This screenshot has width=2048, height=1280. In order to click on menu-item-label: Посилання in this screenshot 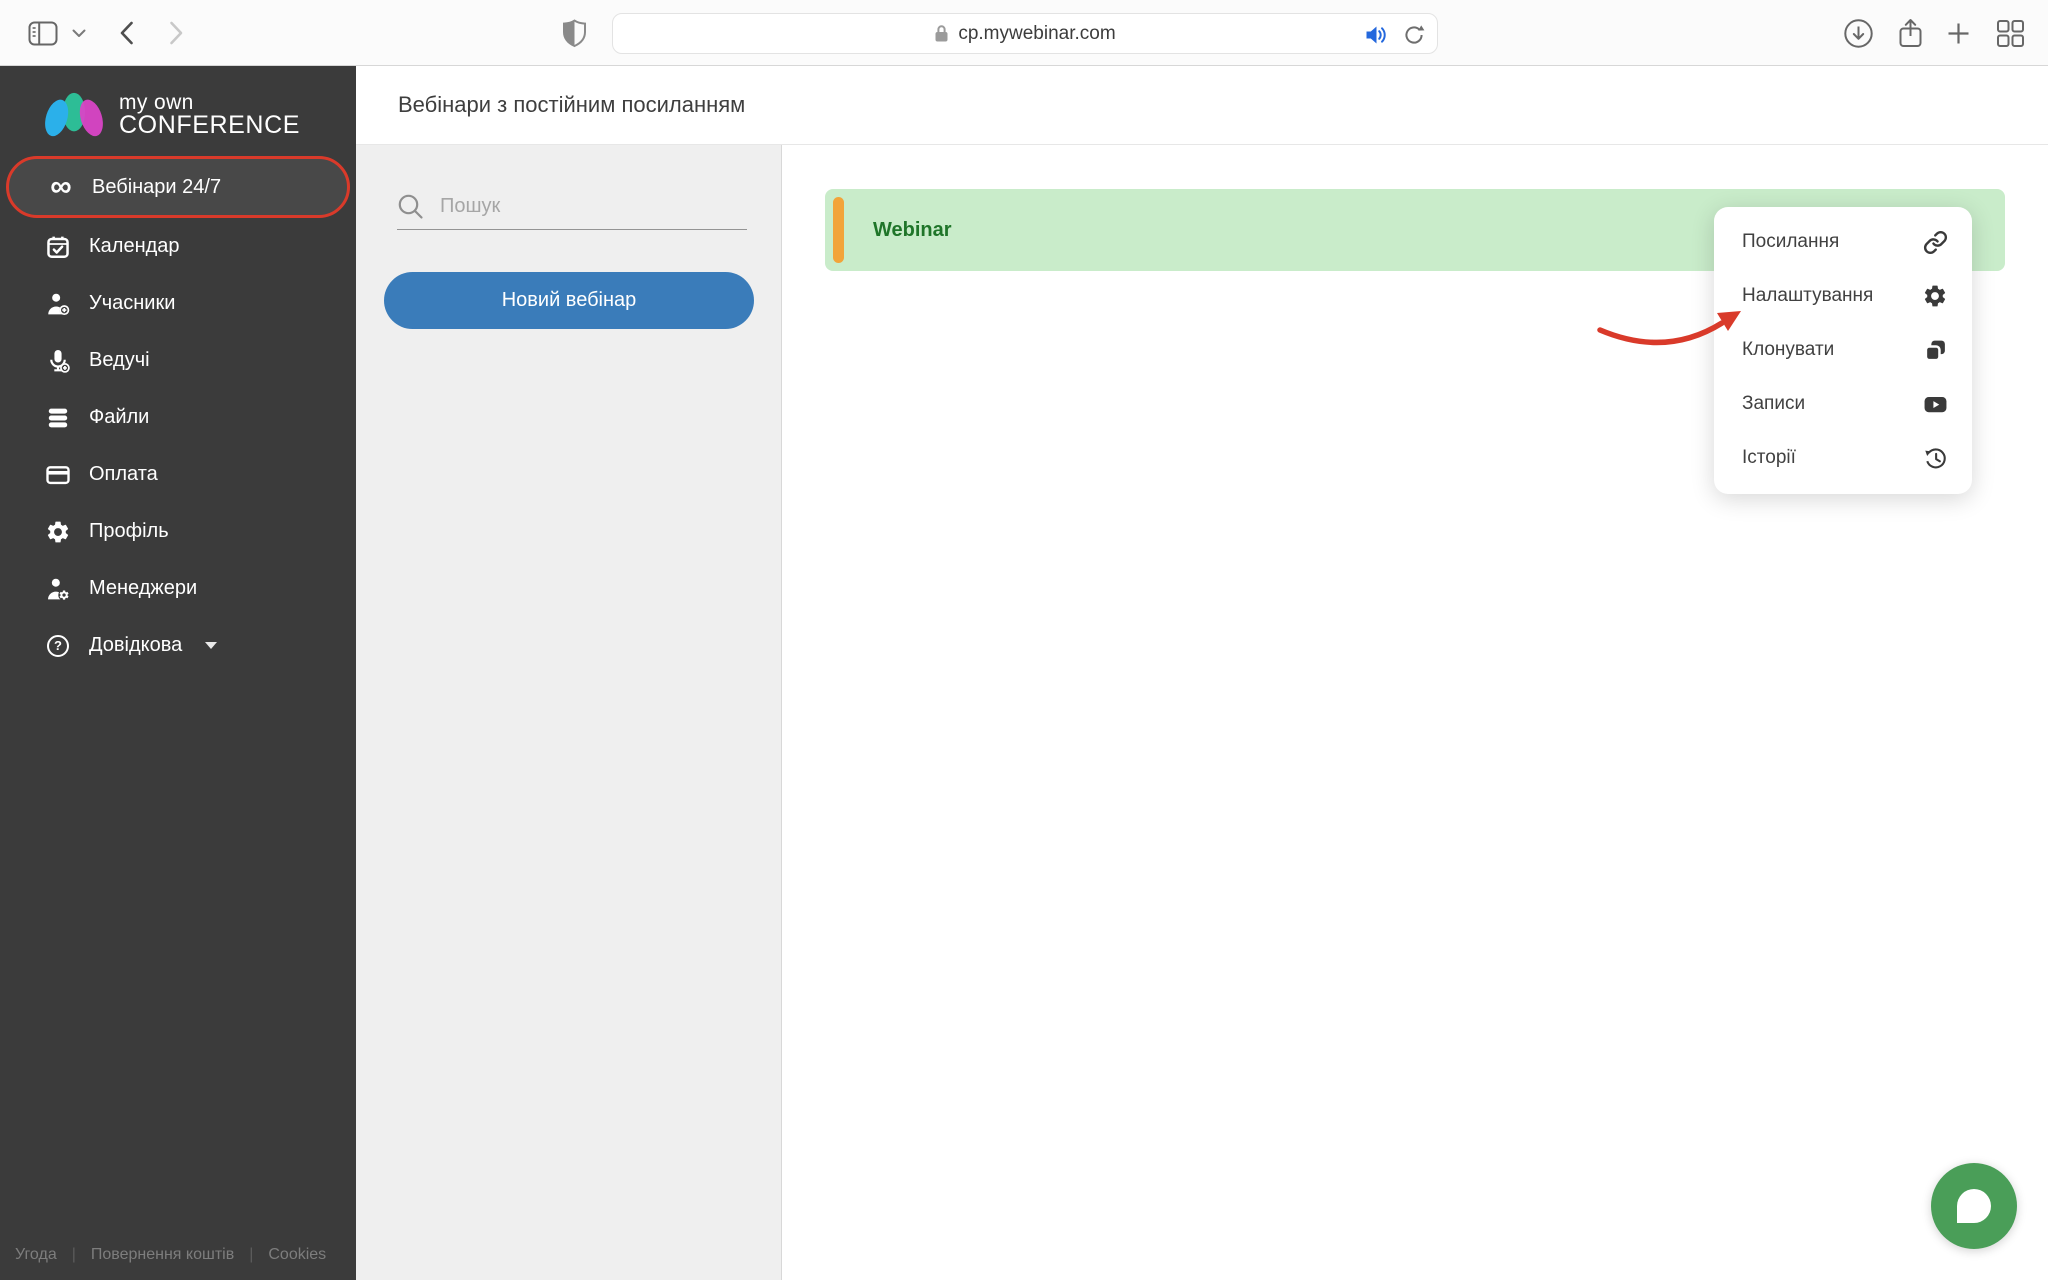, I will do `click(1791, 241)`.